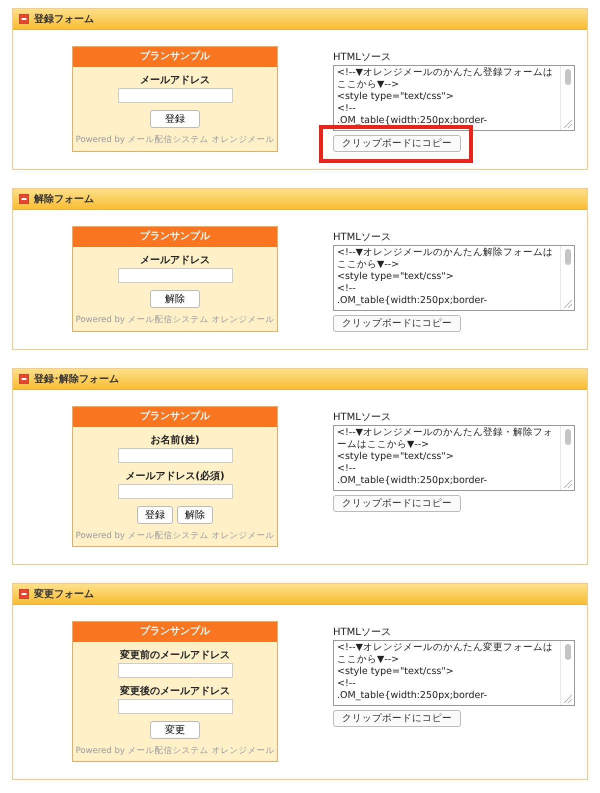 This screenshot has height=793, width=600. Describe the element at coordinates (454, 278) in the screenshot. I see `source-textarea: <!--▼オレンジメールのかんたん解除フォームはここから▼--> <style type="text/css"> <!-- .OM_table{width:250px;border-` at that location.